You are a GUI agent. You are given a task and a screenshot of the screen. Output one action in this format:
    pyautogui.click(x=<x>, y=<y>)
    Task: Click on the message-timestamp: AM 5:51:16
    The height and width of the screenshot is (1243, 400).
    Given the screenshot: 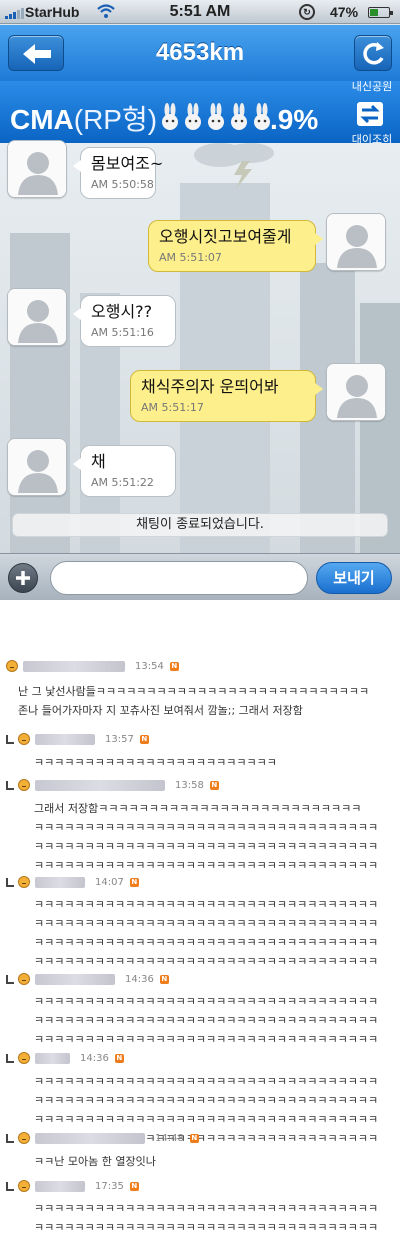 What is the action you would take?
    pyautogui.click(x=122, y=332)
    